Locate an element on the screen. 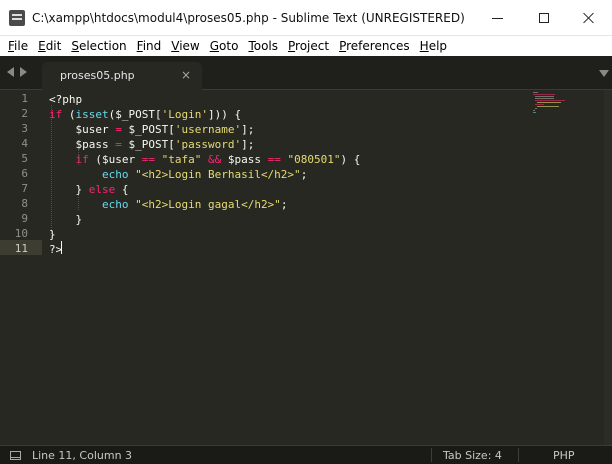  menu-edit: Edit is located at coordinates (49, 46).